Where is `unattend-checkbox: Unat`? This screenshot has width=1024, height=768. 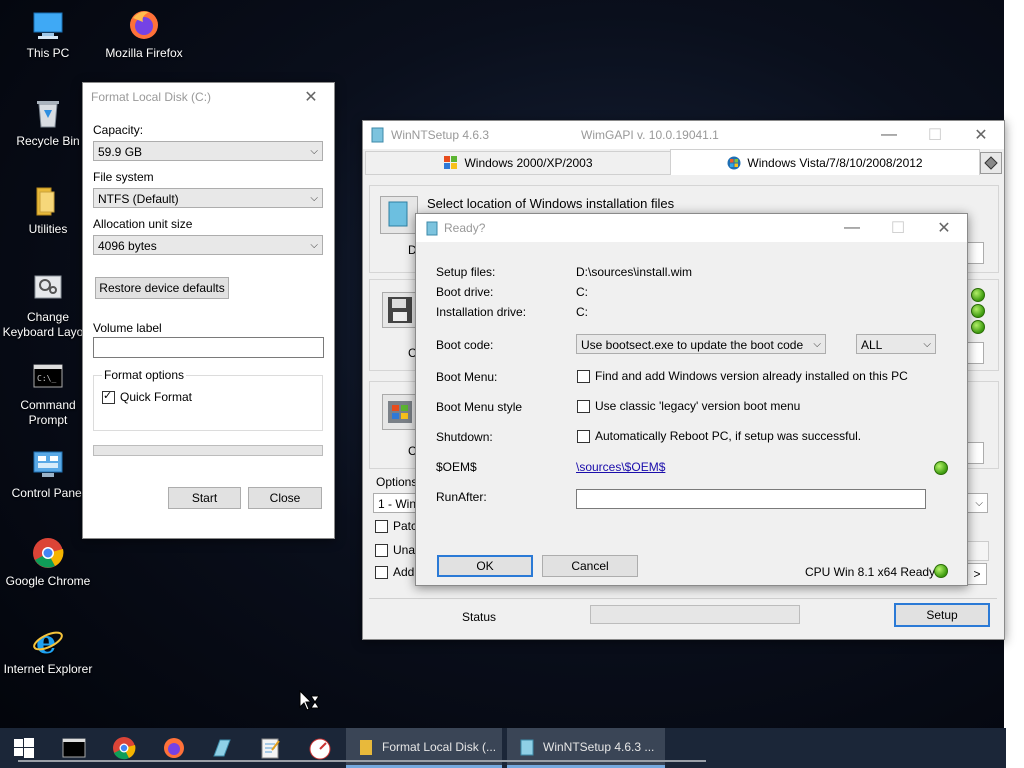 unattend-checkbox: Unat is located at coordinates (396, 550).